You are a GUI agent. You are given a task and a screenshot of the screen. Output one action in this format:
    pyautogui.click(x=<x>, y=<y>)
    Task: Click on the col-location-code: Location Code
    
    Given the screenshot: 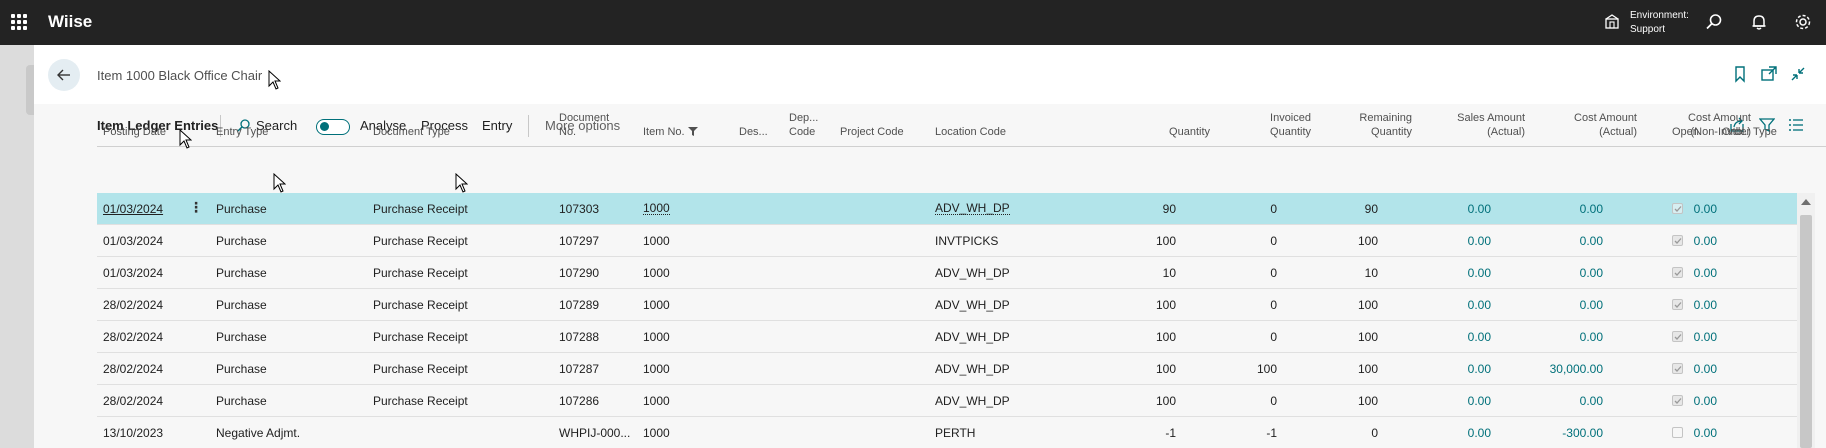 What is the action you would take?
    pyautogui.click(x=970, y=132)
    